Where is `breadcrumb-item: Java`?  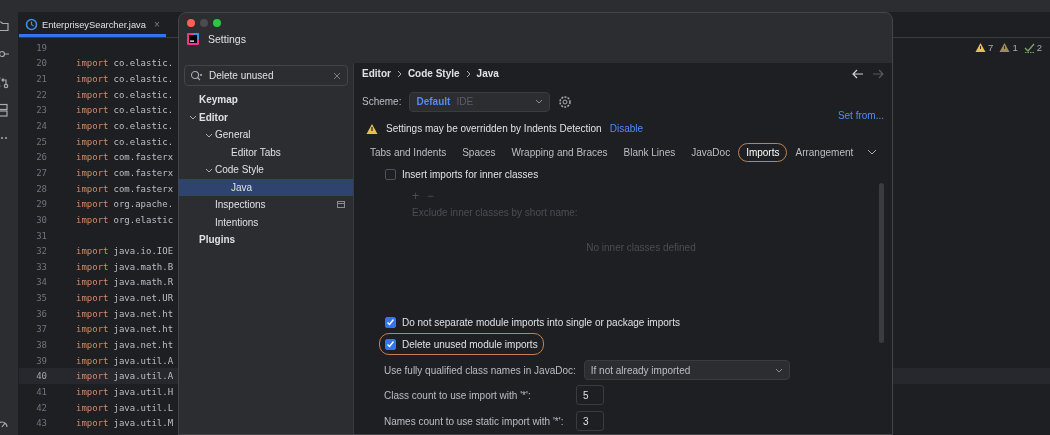 breadcrumb-item: Java is located at coordinates (487, 74).